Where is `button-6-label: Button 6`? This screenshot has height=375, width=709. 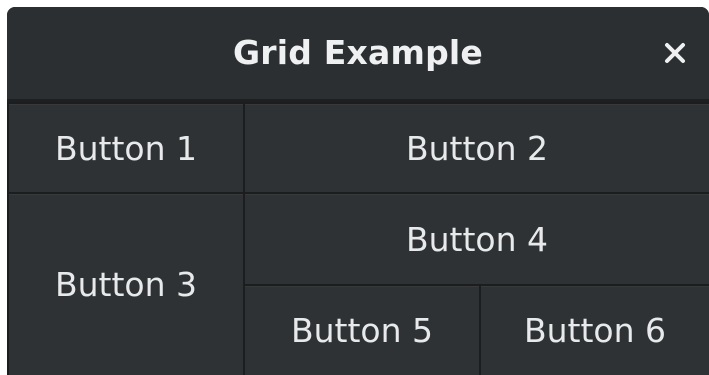 button-6-label: Button 6 is located at coordinates (595, 330).